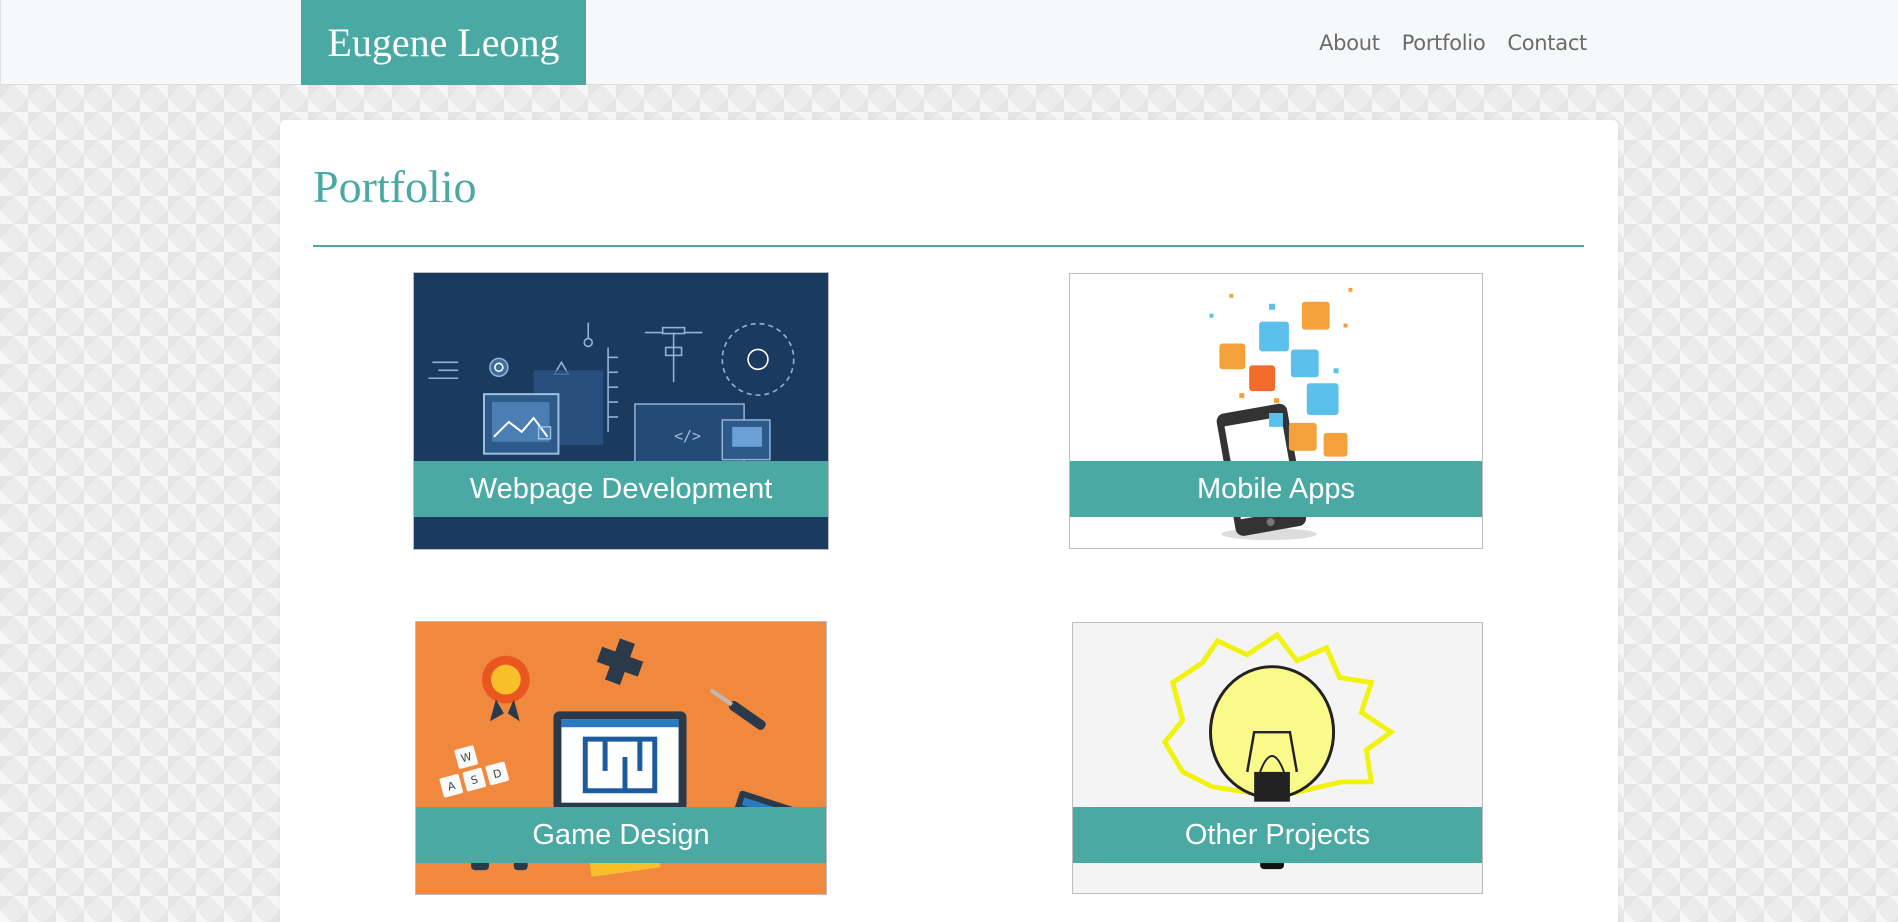 This screenshot has width=1898, height=922. What do you see at coordinates (443, 42) in the screenshot?
I see `brand-logo: Eugene Leong` at bounding box center [443, 42].